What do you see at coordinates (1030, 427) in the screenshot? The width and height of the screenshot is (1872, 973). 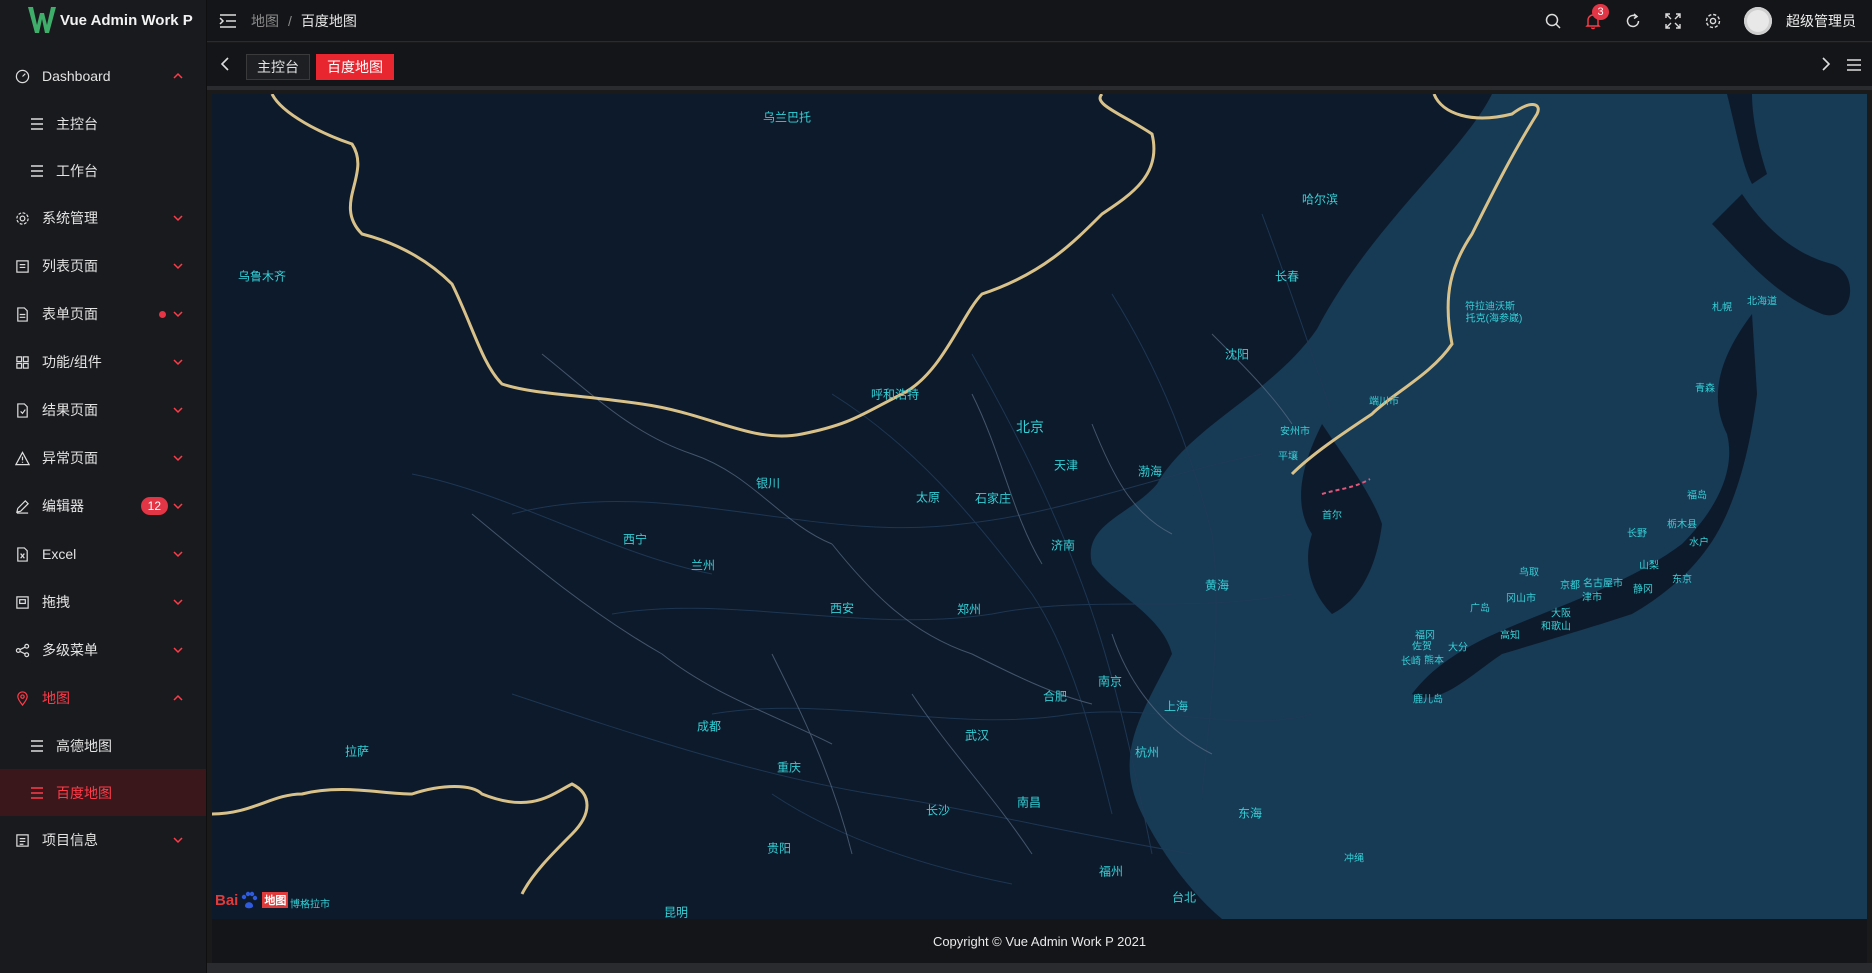 I see `map-city-label: 北京` at bounding box center [1030, 427].